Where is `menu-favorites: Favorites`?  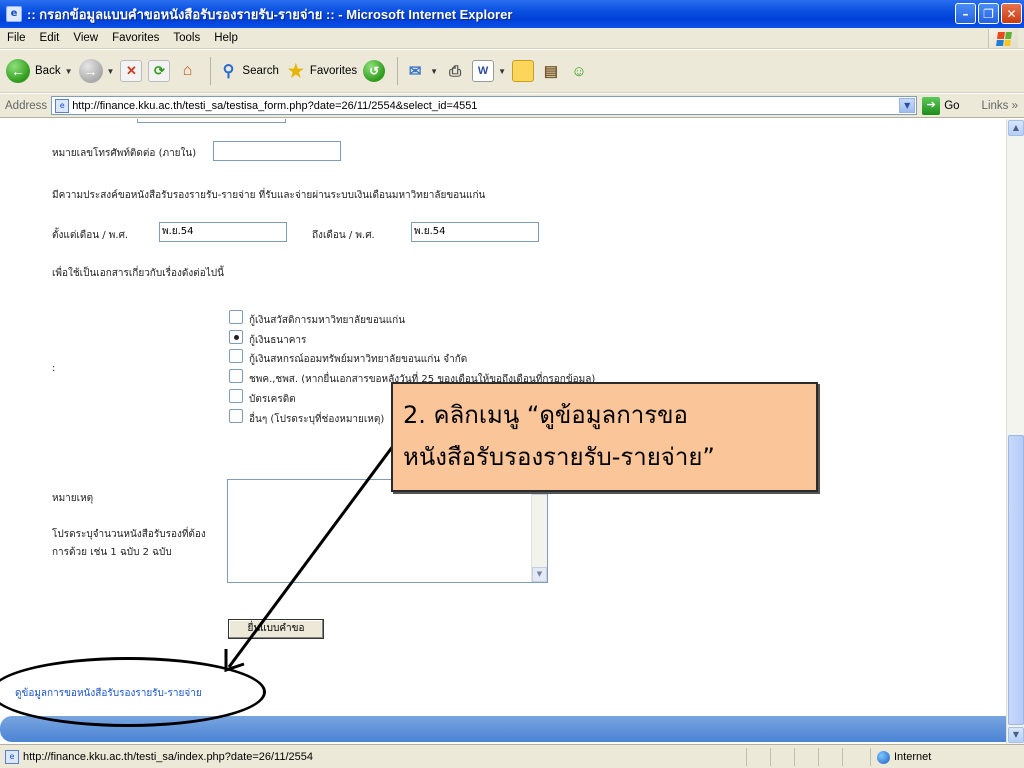
menu-favorites: Favorites is located at coordinates (135, 38).